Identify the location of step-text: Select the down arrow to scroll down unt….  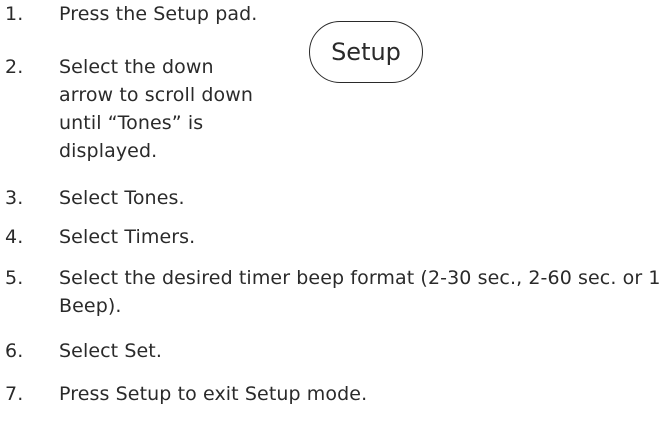
(156, 109).